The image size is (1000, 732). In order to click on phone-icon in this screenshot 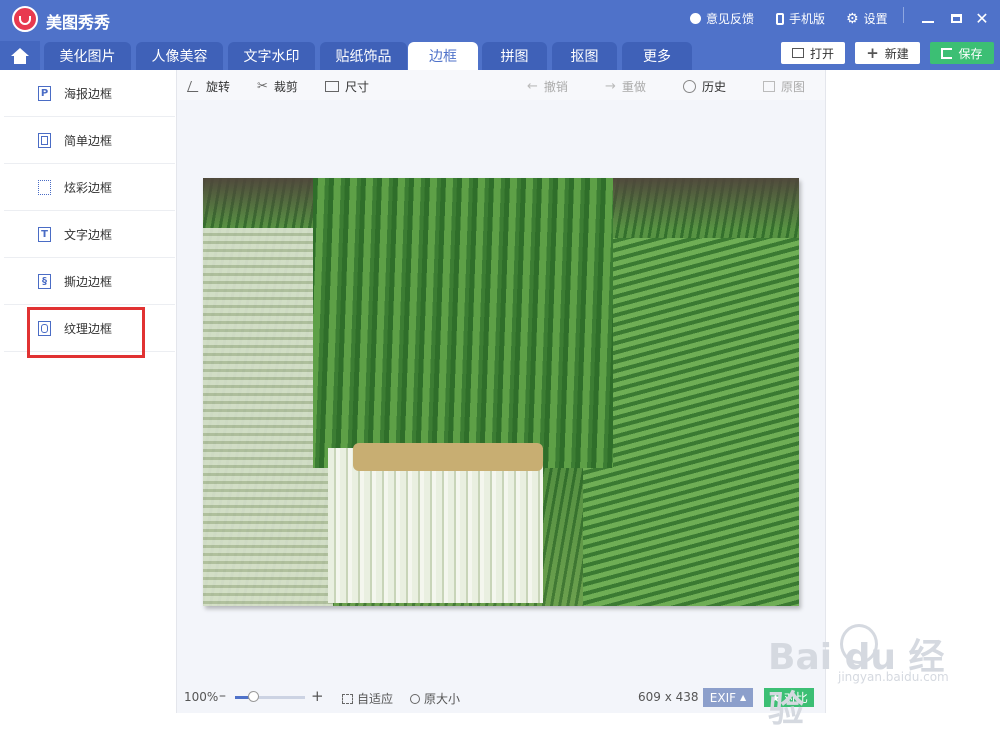, I will do `click(780, 18)`.